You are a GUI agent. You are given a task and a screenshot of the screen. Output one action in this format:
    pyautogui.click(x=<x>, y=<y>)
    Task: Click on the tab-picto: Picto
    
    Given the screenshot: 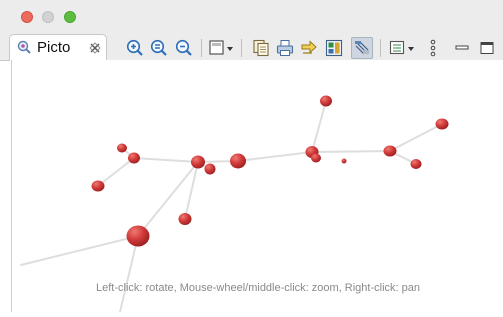 What is the action you would take?
    pyautogui.click(x=58, y=47)
    